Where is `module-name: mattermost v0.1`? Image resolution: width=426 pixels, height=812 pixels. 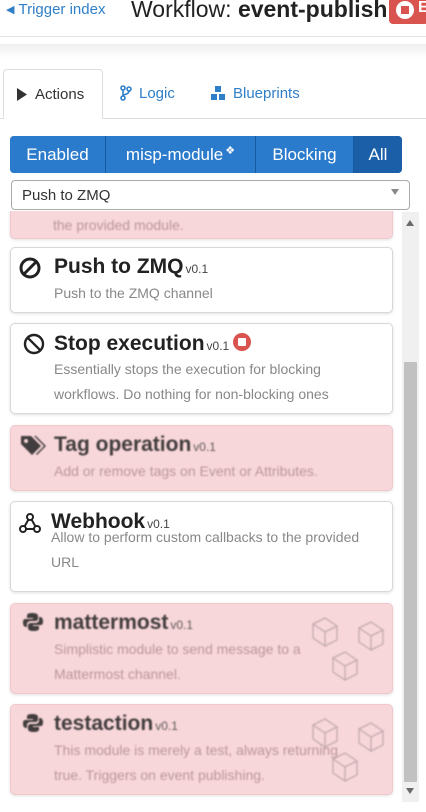
module-name: mattermost v0.1 is located at coordinates (123, 623).